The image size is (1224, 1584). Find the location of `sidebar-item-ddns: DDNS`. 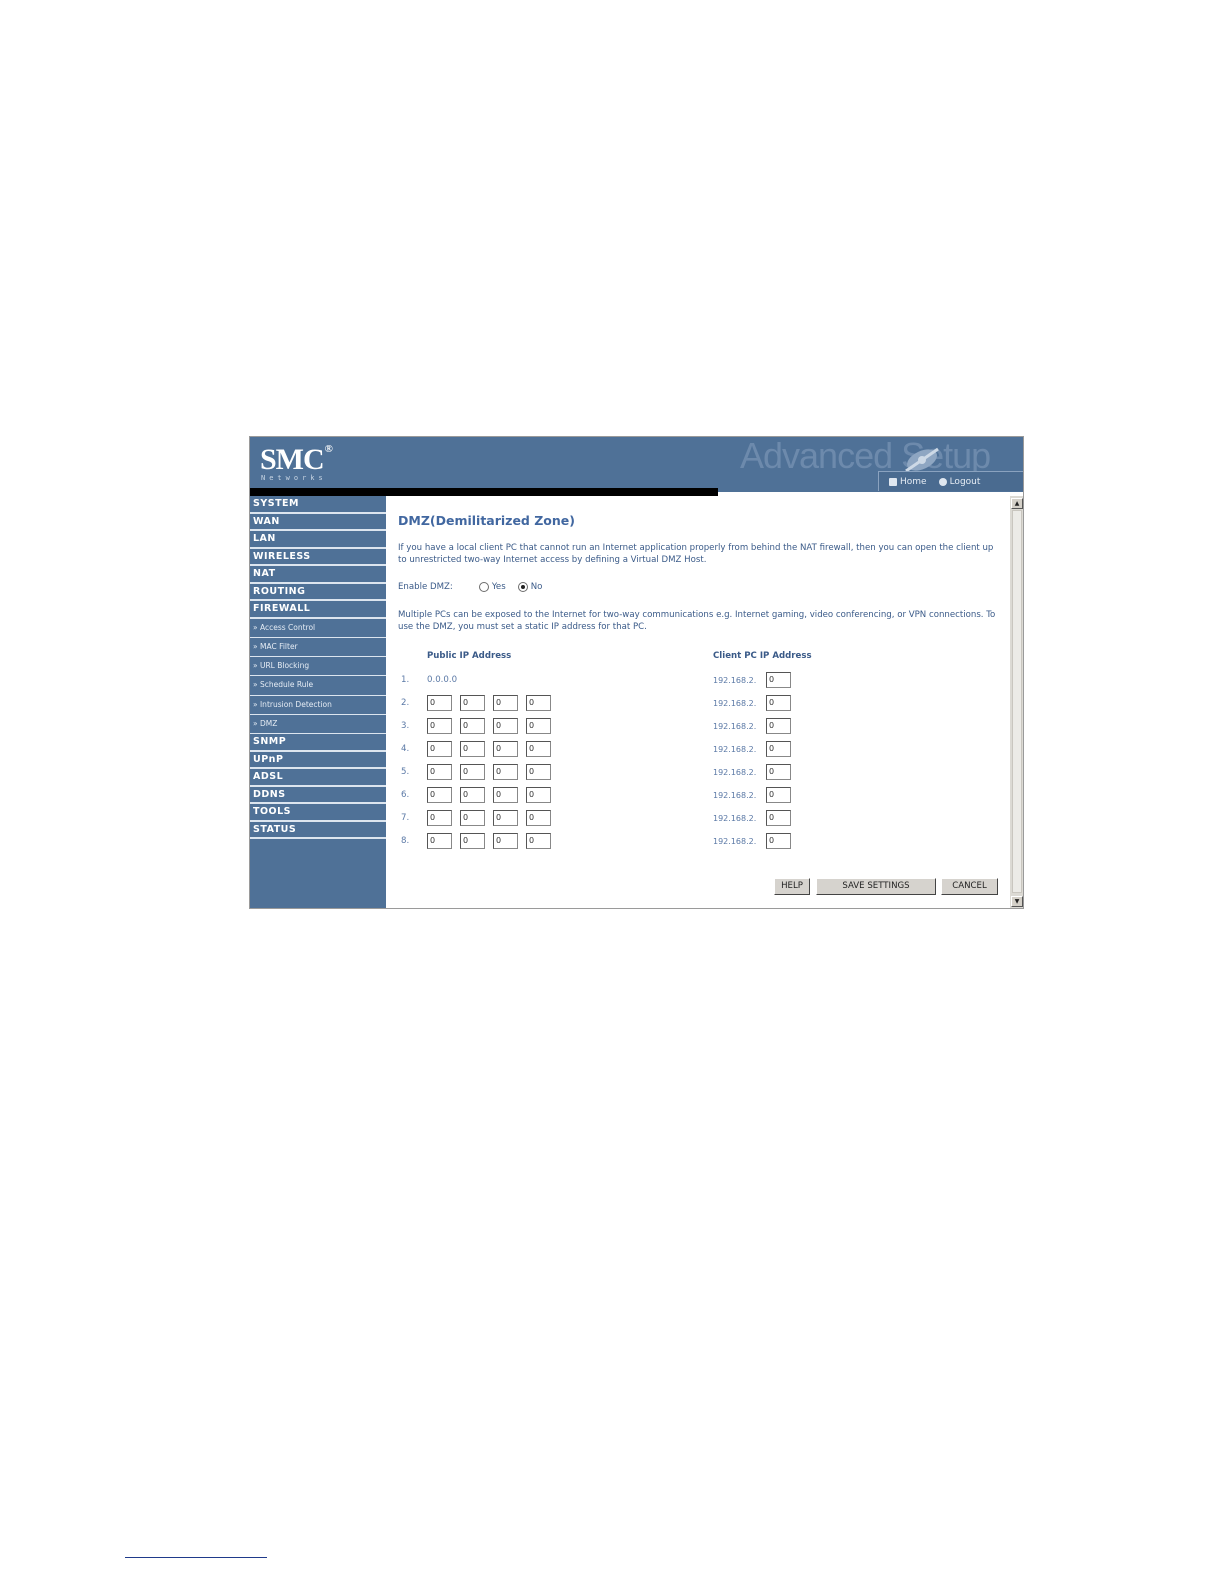

sidebar-item-ddns: DDNS is located at coordinates (318, 796).